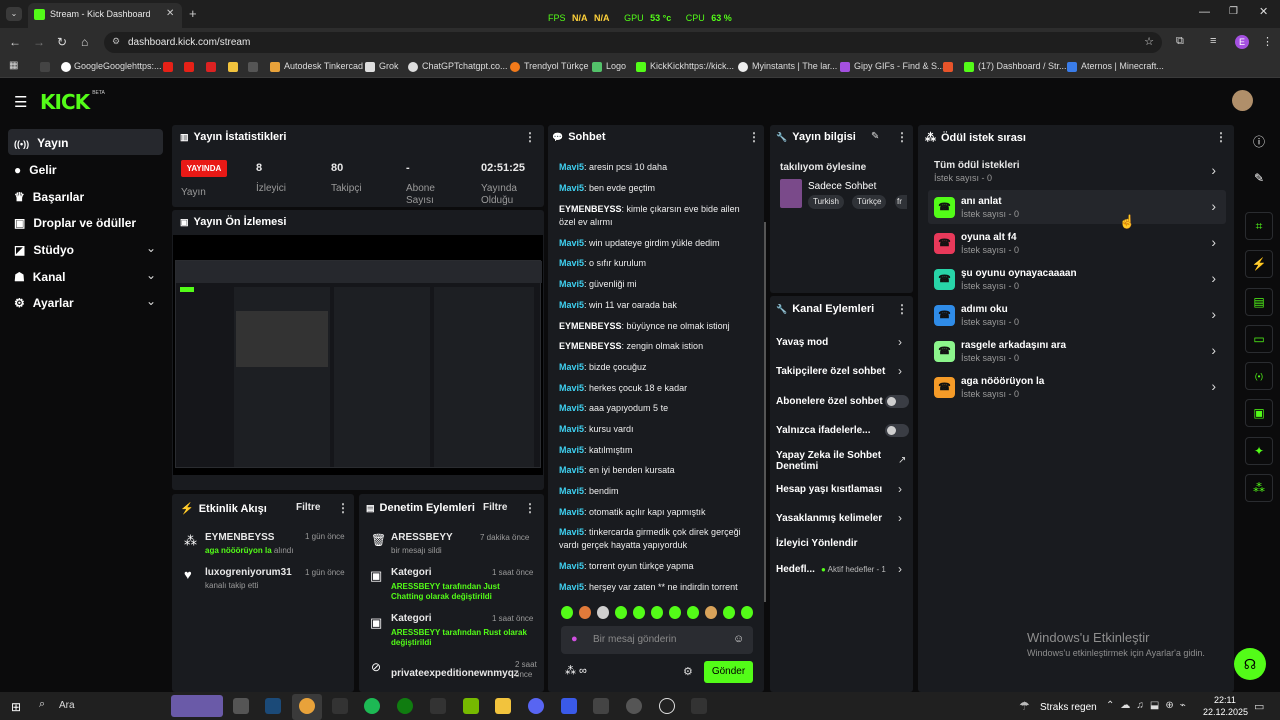 The image size is (1280, 720). I want to click on minimize-icon: —, so click(1204, 12).